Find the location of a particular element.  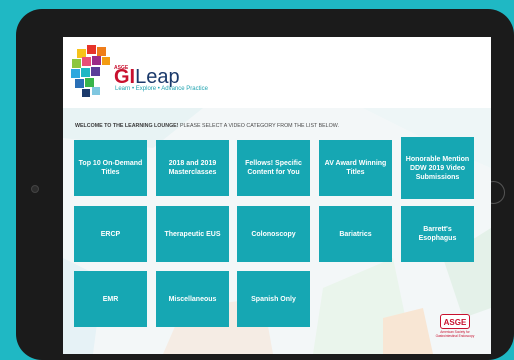

tile-top-10-on-demand: Top 10 On-Demand Titles is located at coordinates (110, 168).